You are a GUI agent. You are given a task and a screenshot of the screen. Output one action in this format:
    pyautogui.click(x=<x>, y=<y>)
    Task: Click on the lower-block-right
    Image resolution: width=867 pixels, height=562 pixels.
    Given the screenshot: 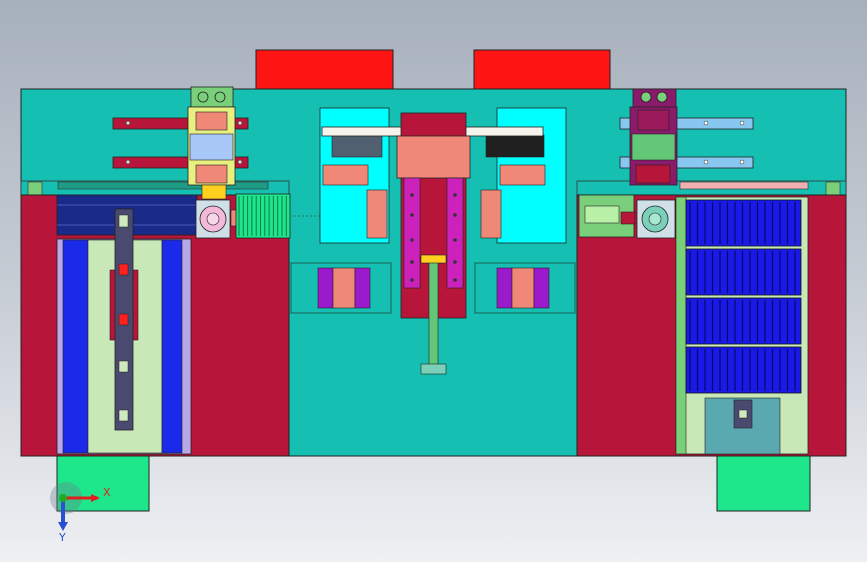 What is the action you would take?
    pyautogui.click(x=525, y=288)
    